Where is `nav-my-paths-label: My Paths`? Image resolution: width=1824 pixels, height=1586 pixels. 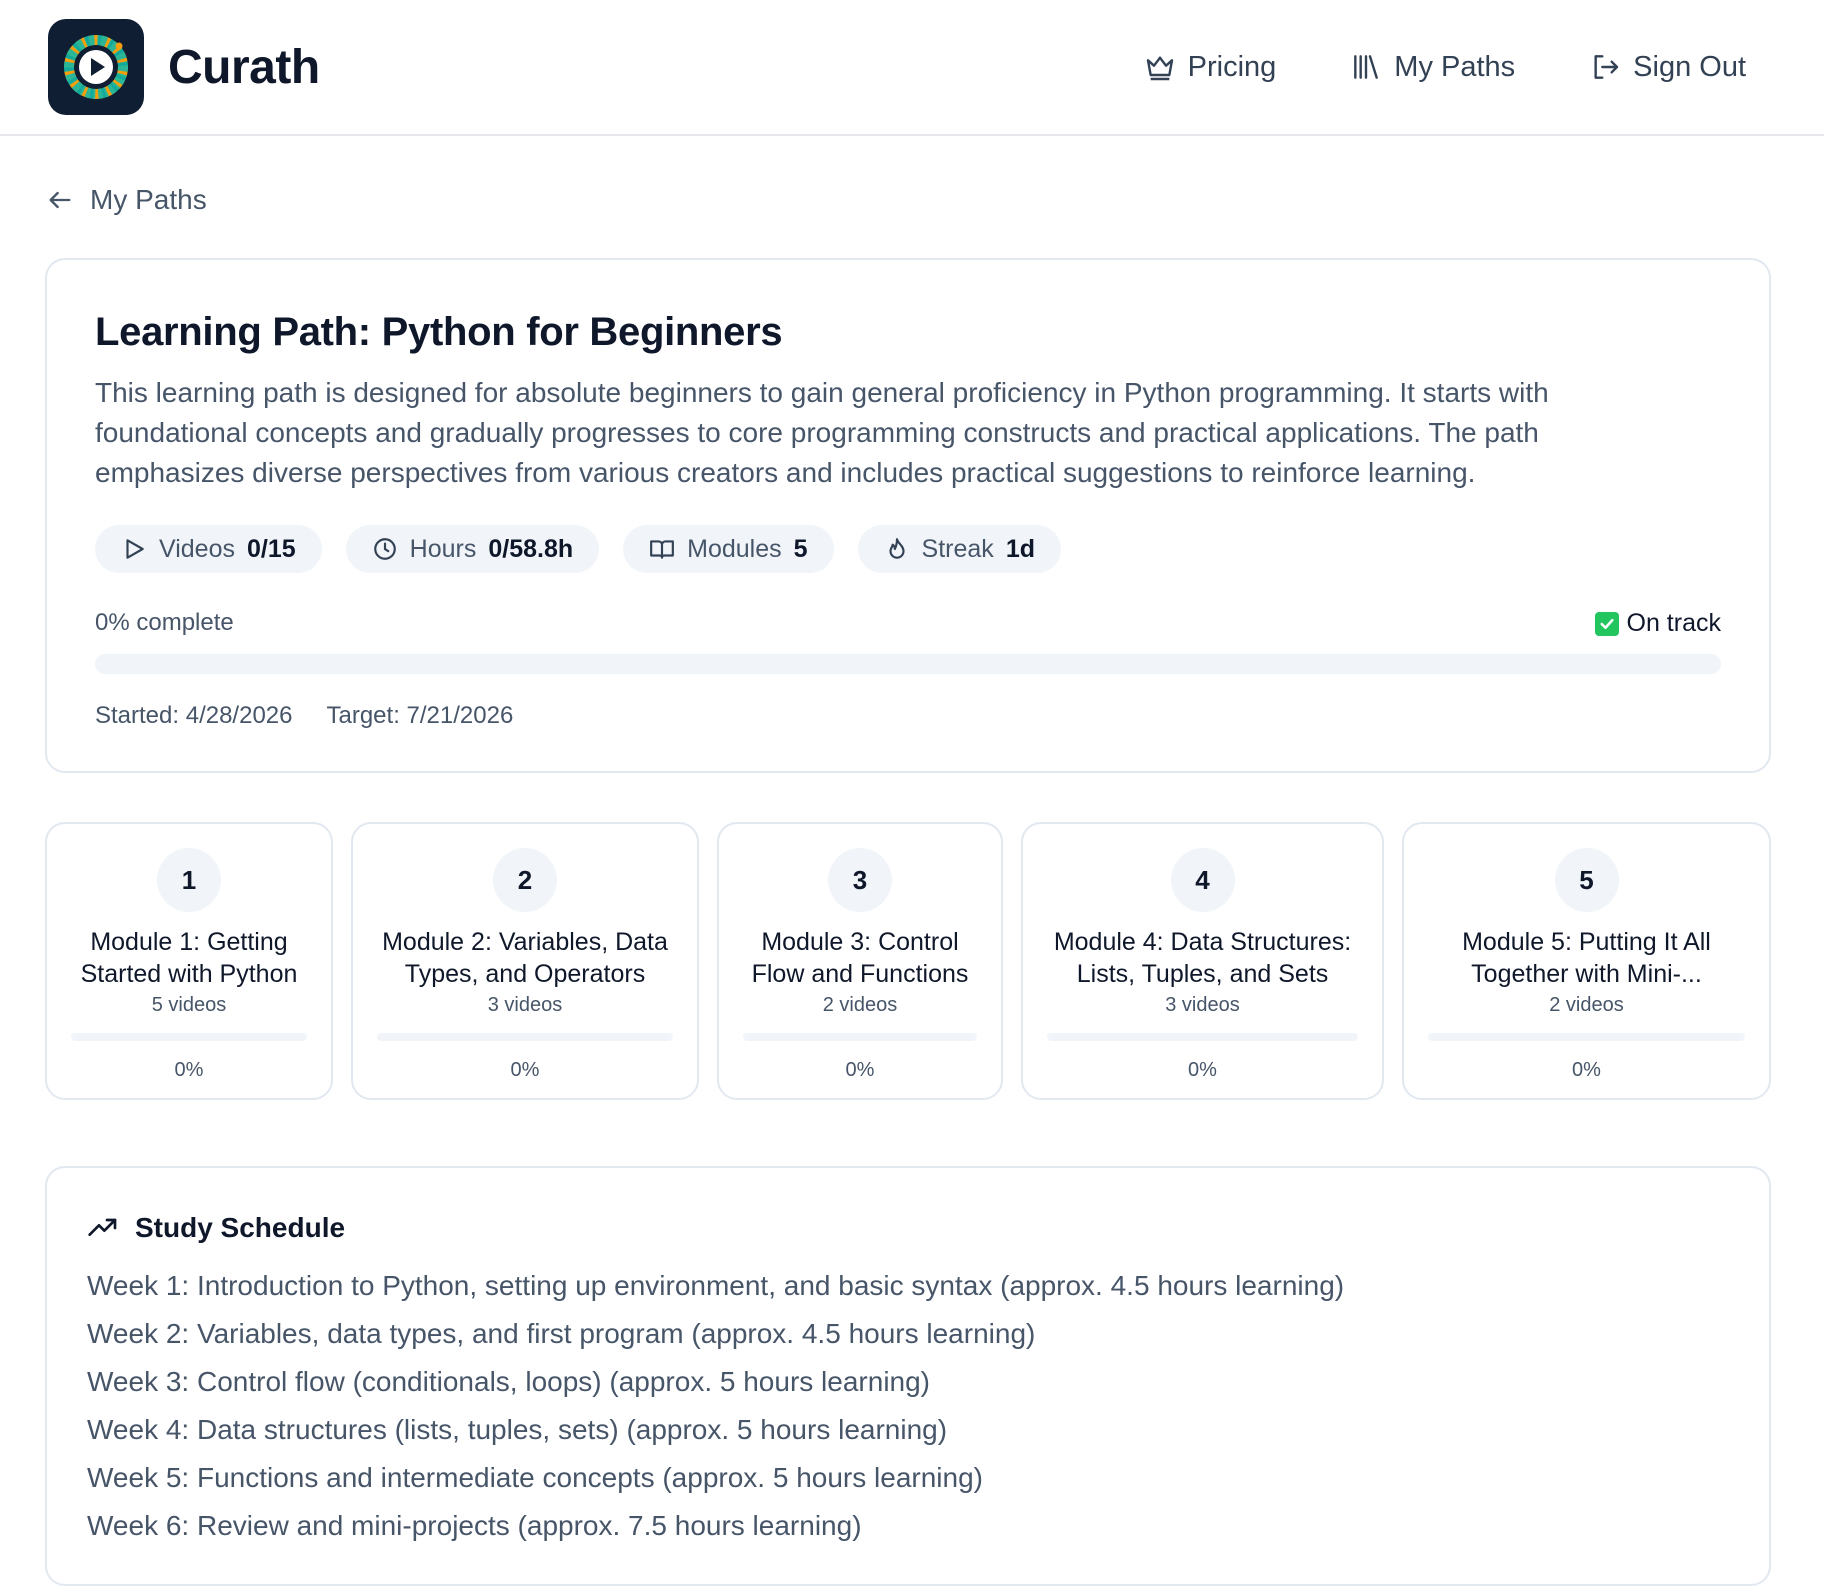 nav-my-paths-label: My Paths is located at coordinates (1455, 66).